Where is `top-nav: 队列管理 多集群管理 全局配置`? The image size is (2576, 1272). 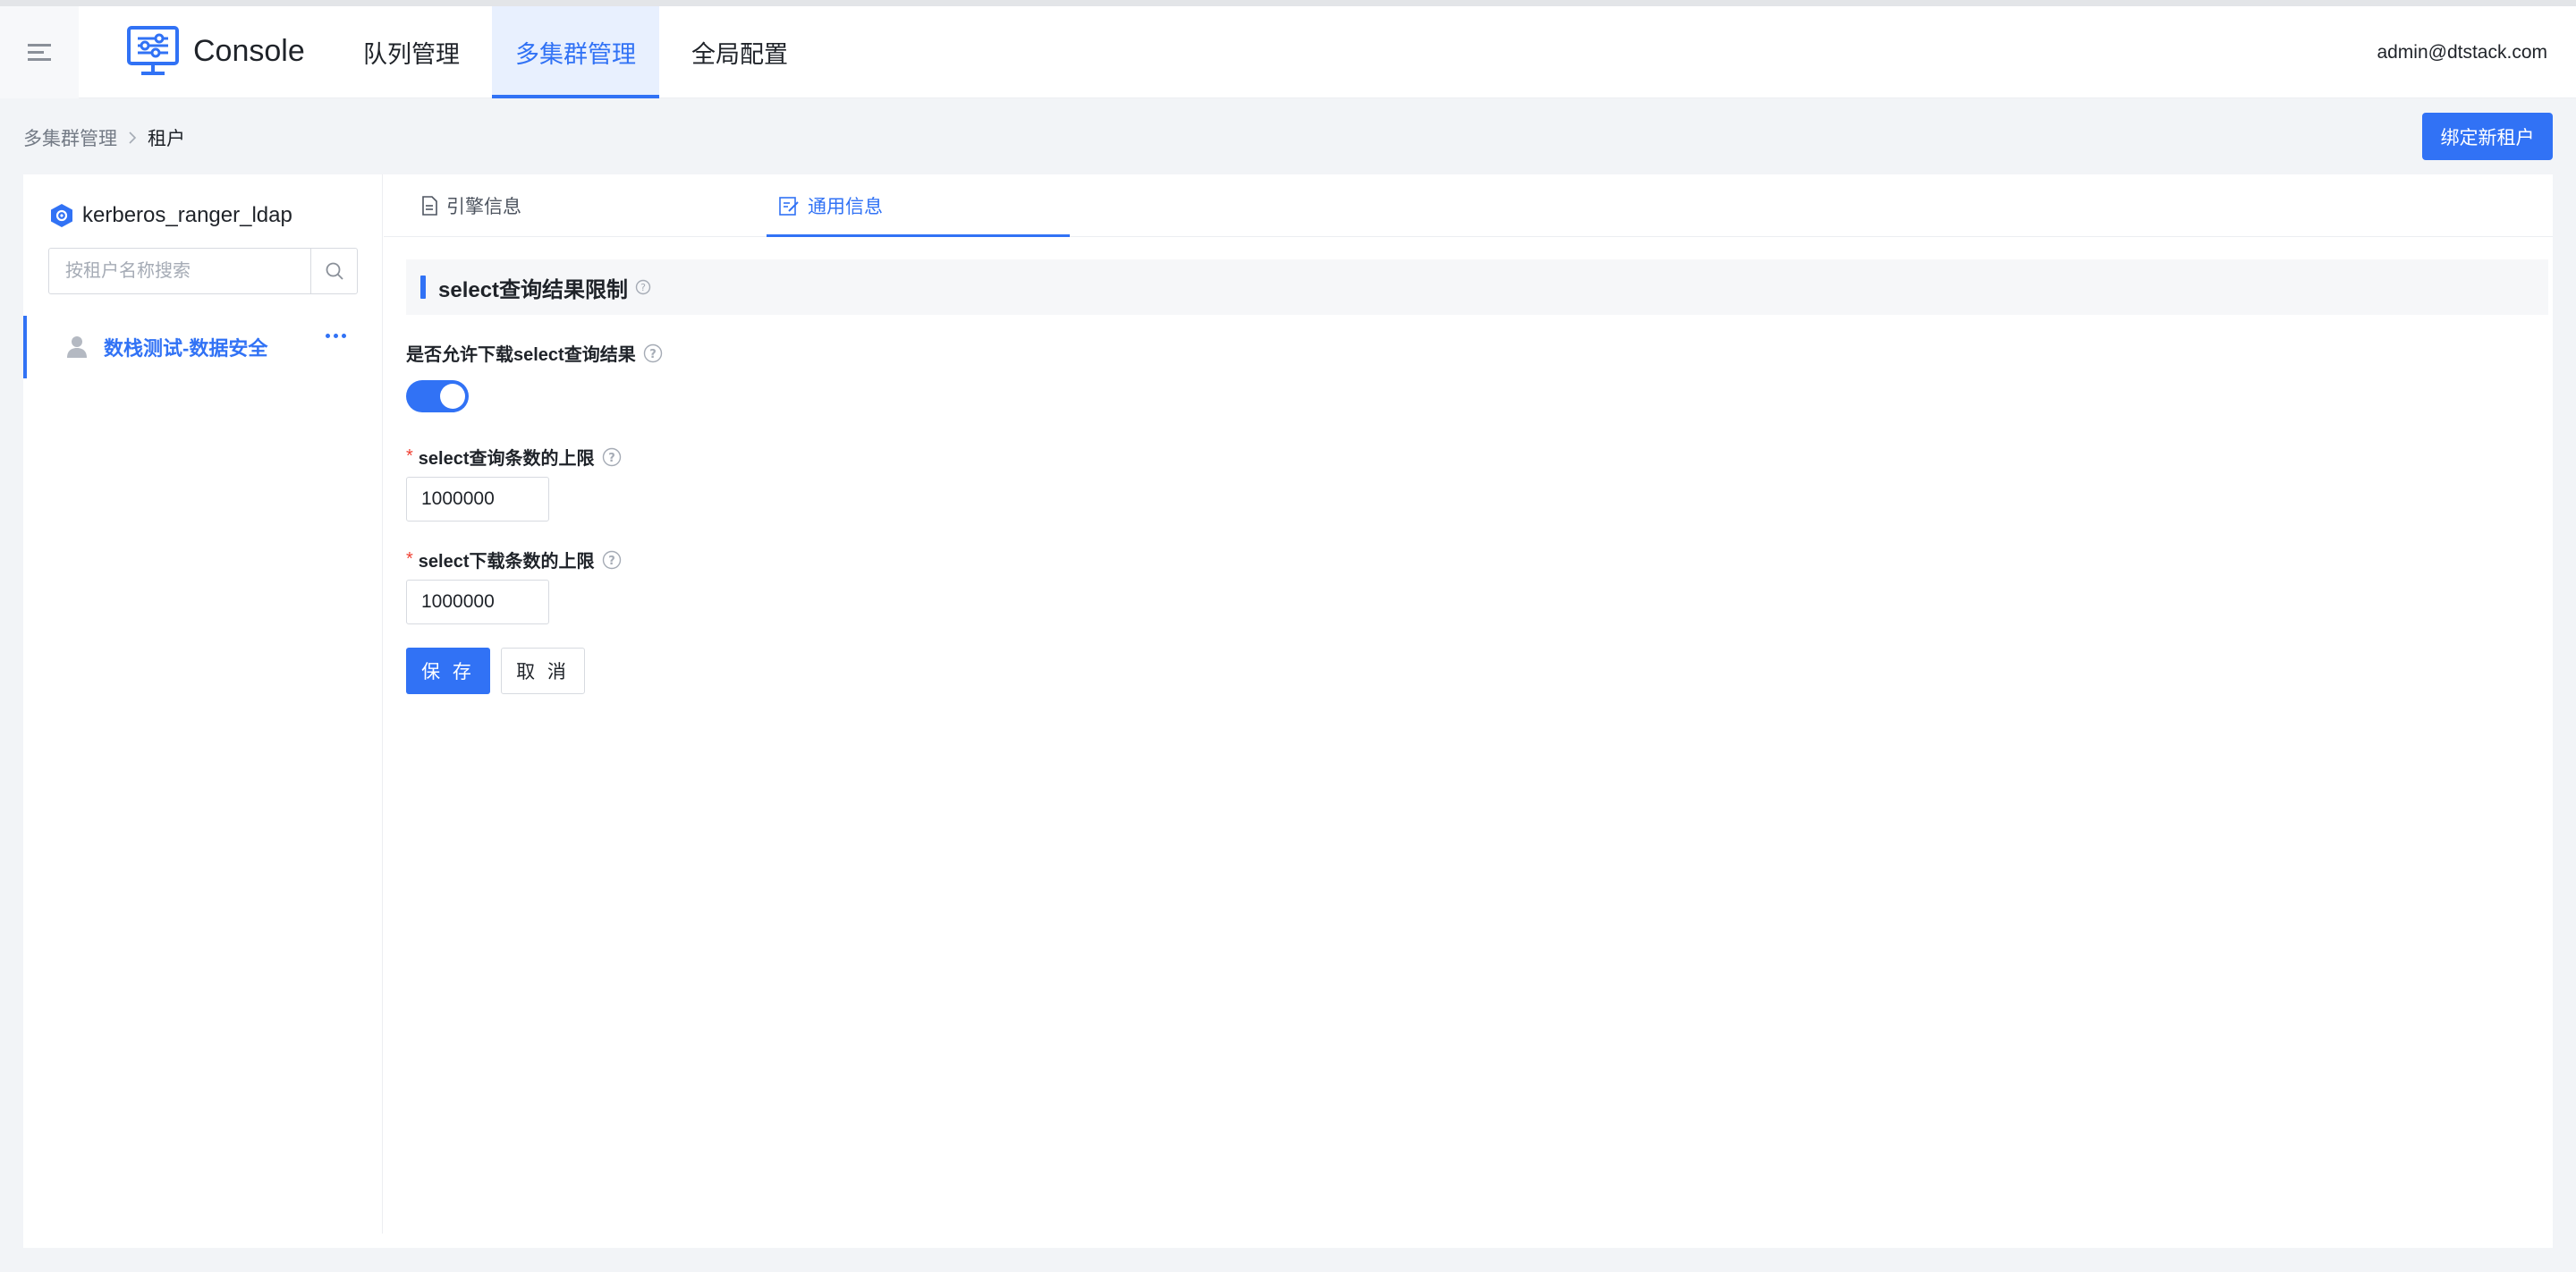 top-nav: 队列管理 多集群管理 全局配置 is located at coordinates (580, 52).